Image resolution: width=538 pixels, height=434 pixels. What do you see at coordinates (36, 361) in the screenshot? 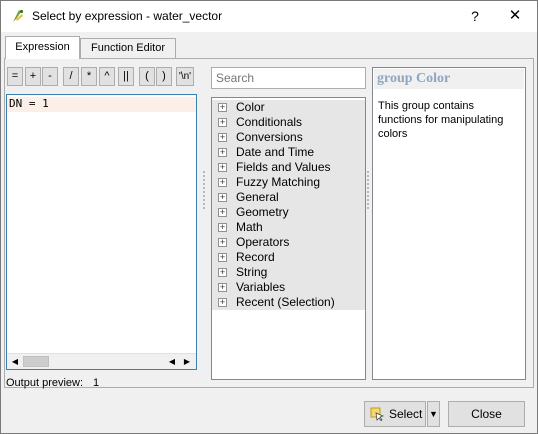
I see `scrollbar-thumb` at bounding box center [36, 361].